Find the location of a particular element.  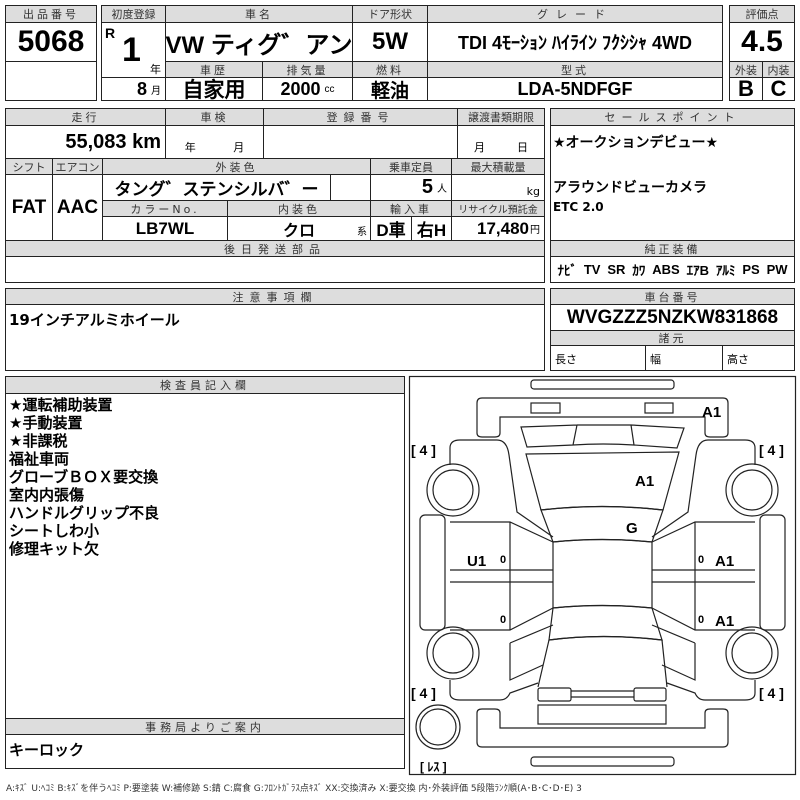

capacity-label: 乗車定員 is located at coordinates (411, 166).